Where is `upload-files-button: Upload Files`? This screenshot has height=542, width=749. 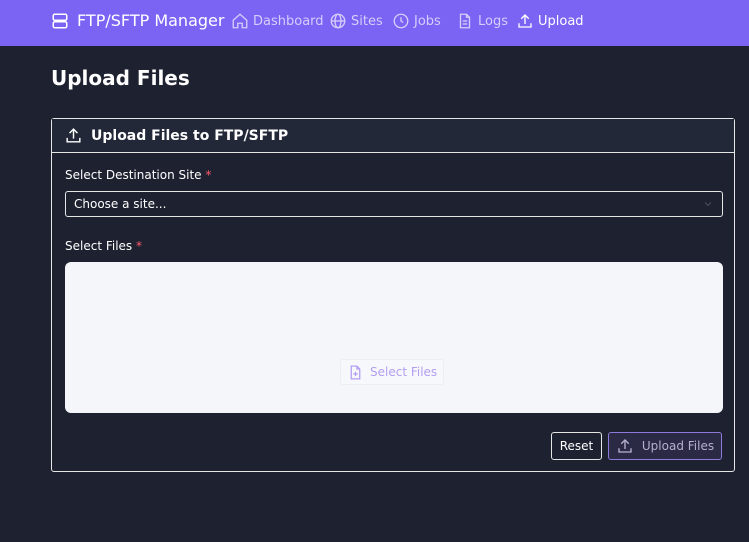 upload-files-button: Upload Files is located at coordinates (665, 446).